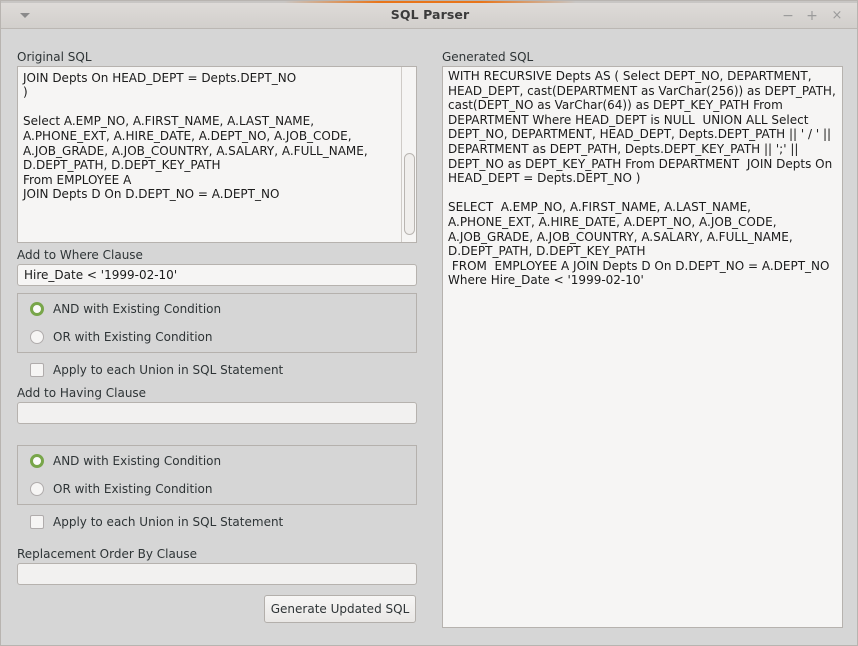 The height and width of the screenshot is (646, 858). I want to click on where-radio-or-label: OR with Existing Condition, so click(133, 337).